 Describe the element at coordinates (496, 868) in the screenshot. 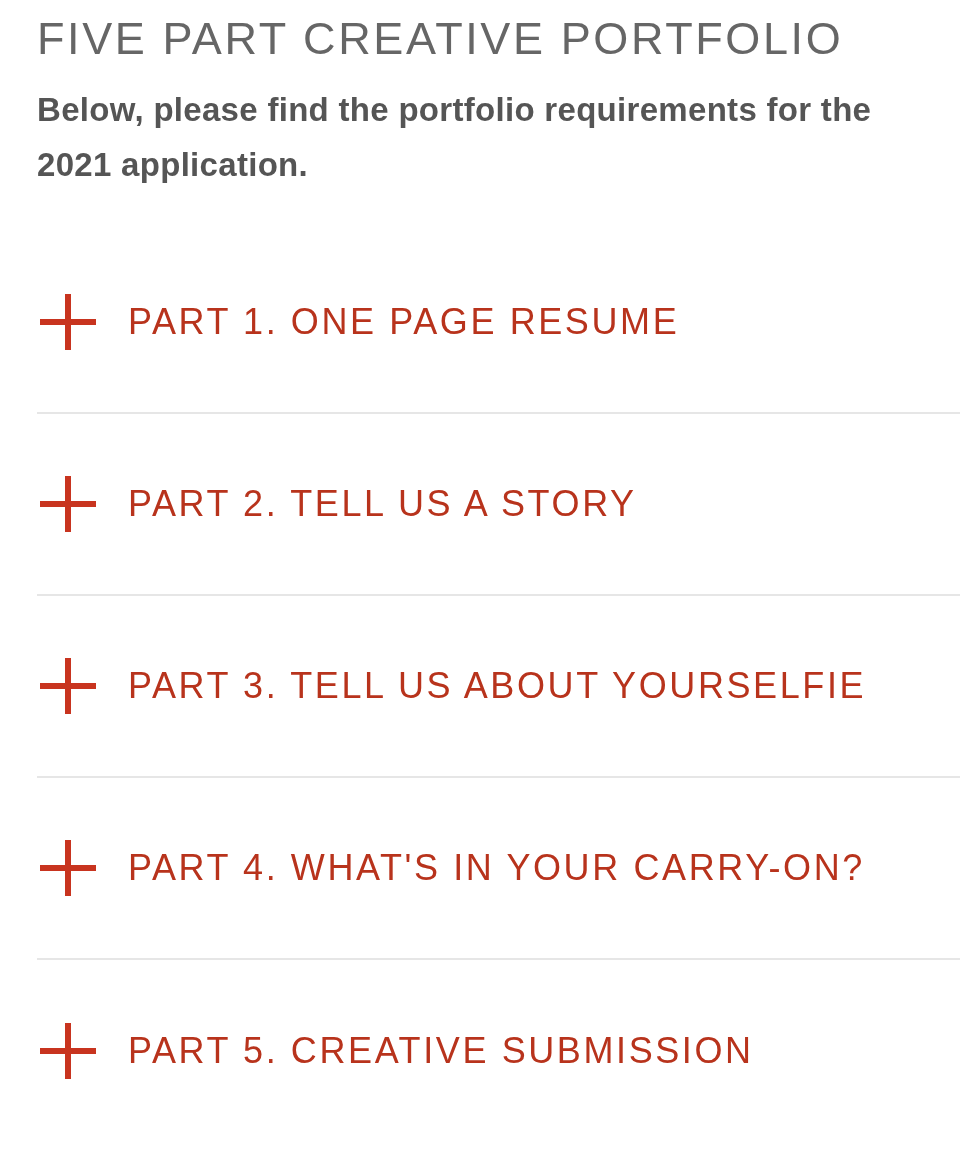

I see `section-toggle: PART 4. WHAT'S IN YOUR CARRY-ON?` at that location.